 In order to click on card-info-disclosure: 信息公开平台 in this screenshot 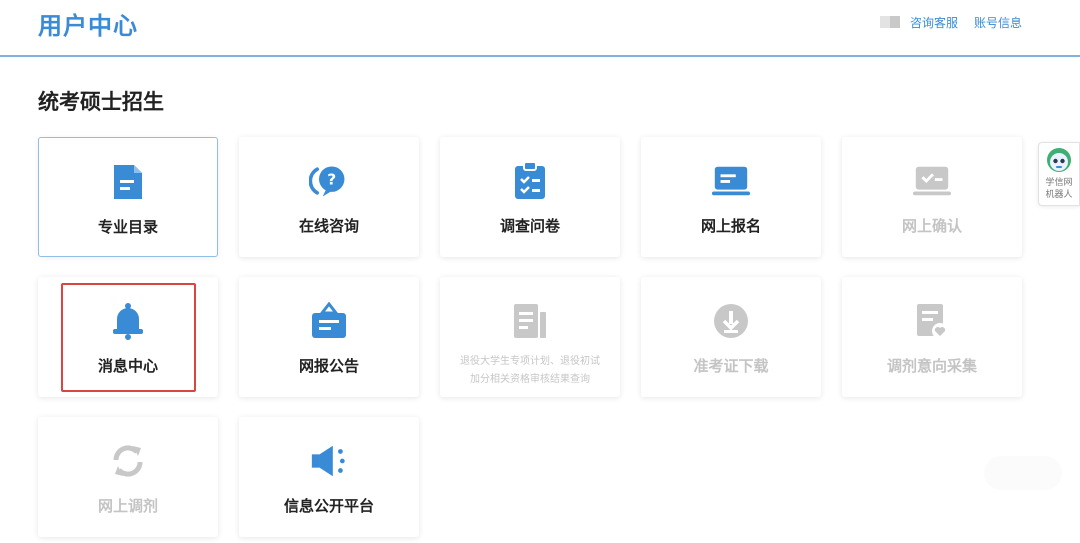, I will do `click(329, 477)`.